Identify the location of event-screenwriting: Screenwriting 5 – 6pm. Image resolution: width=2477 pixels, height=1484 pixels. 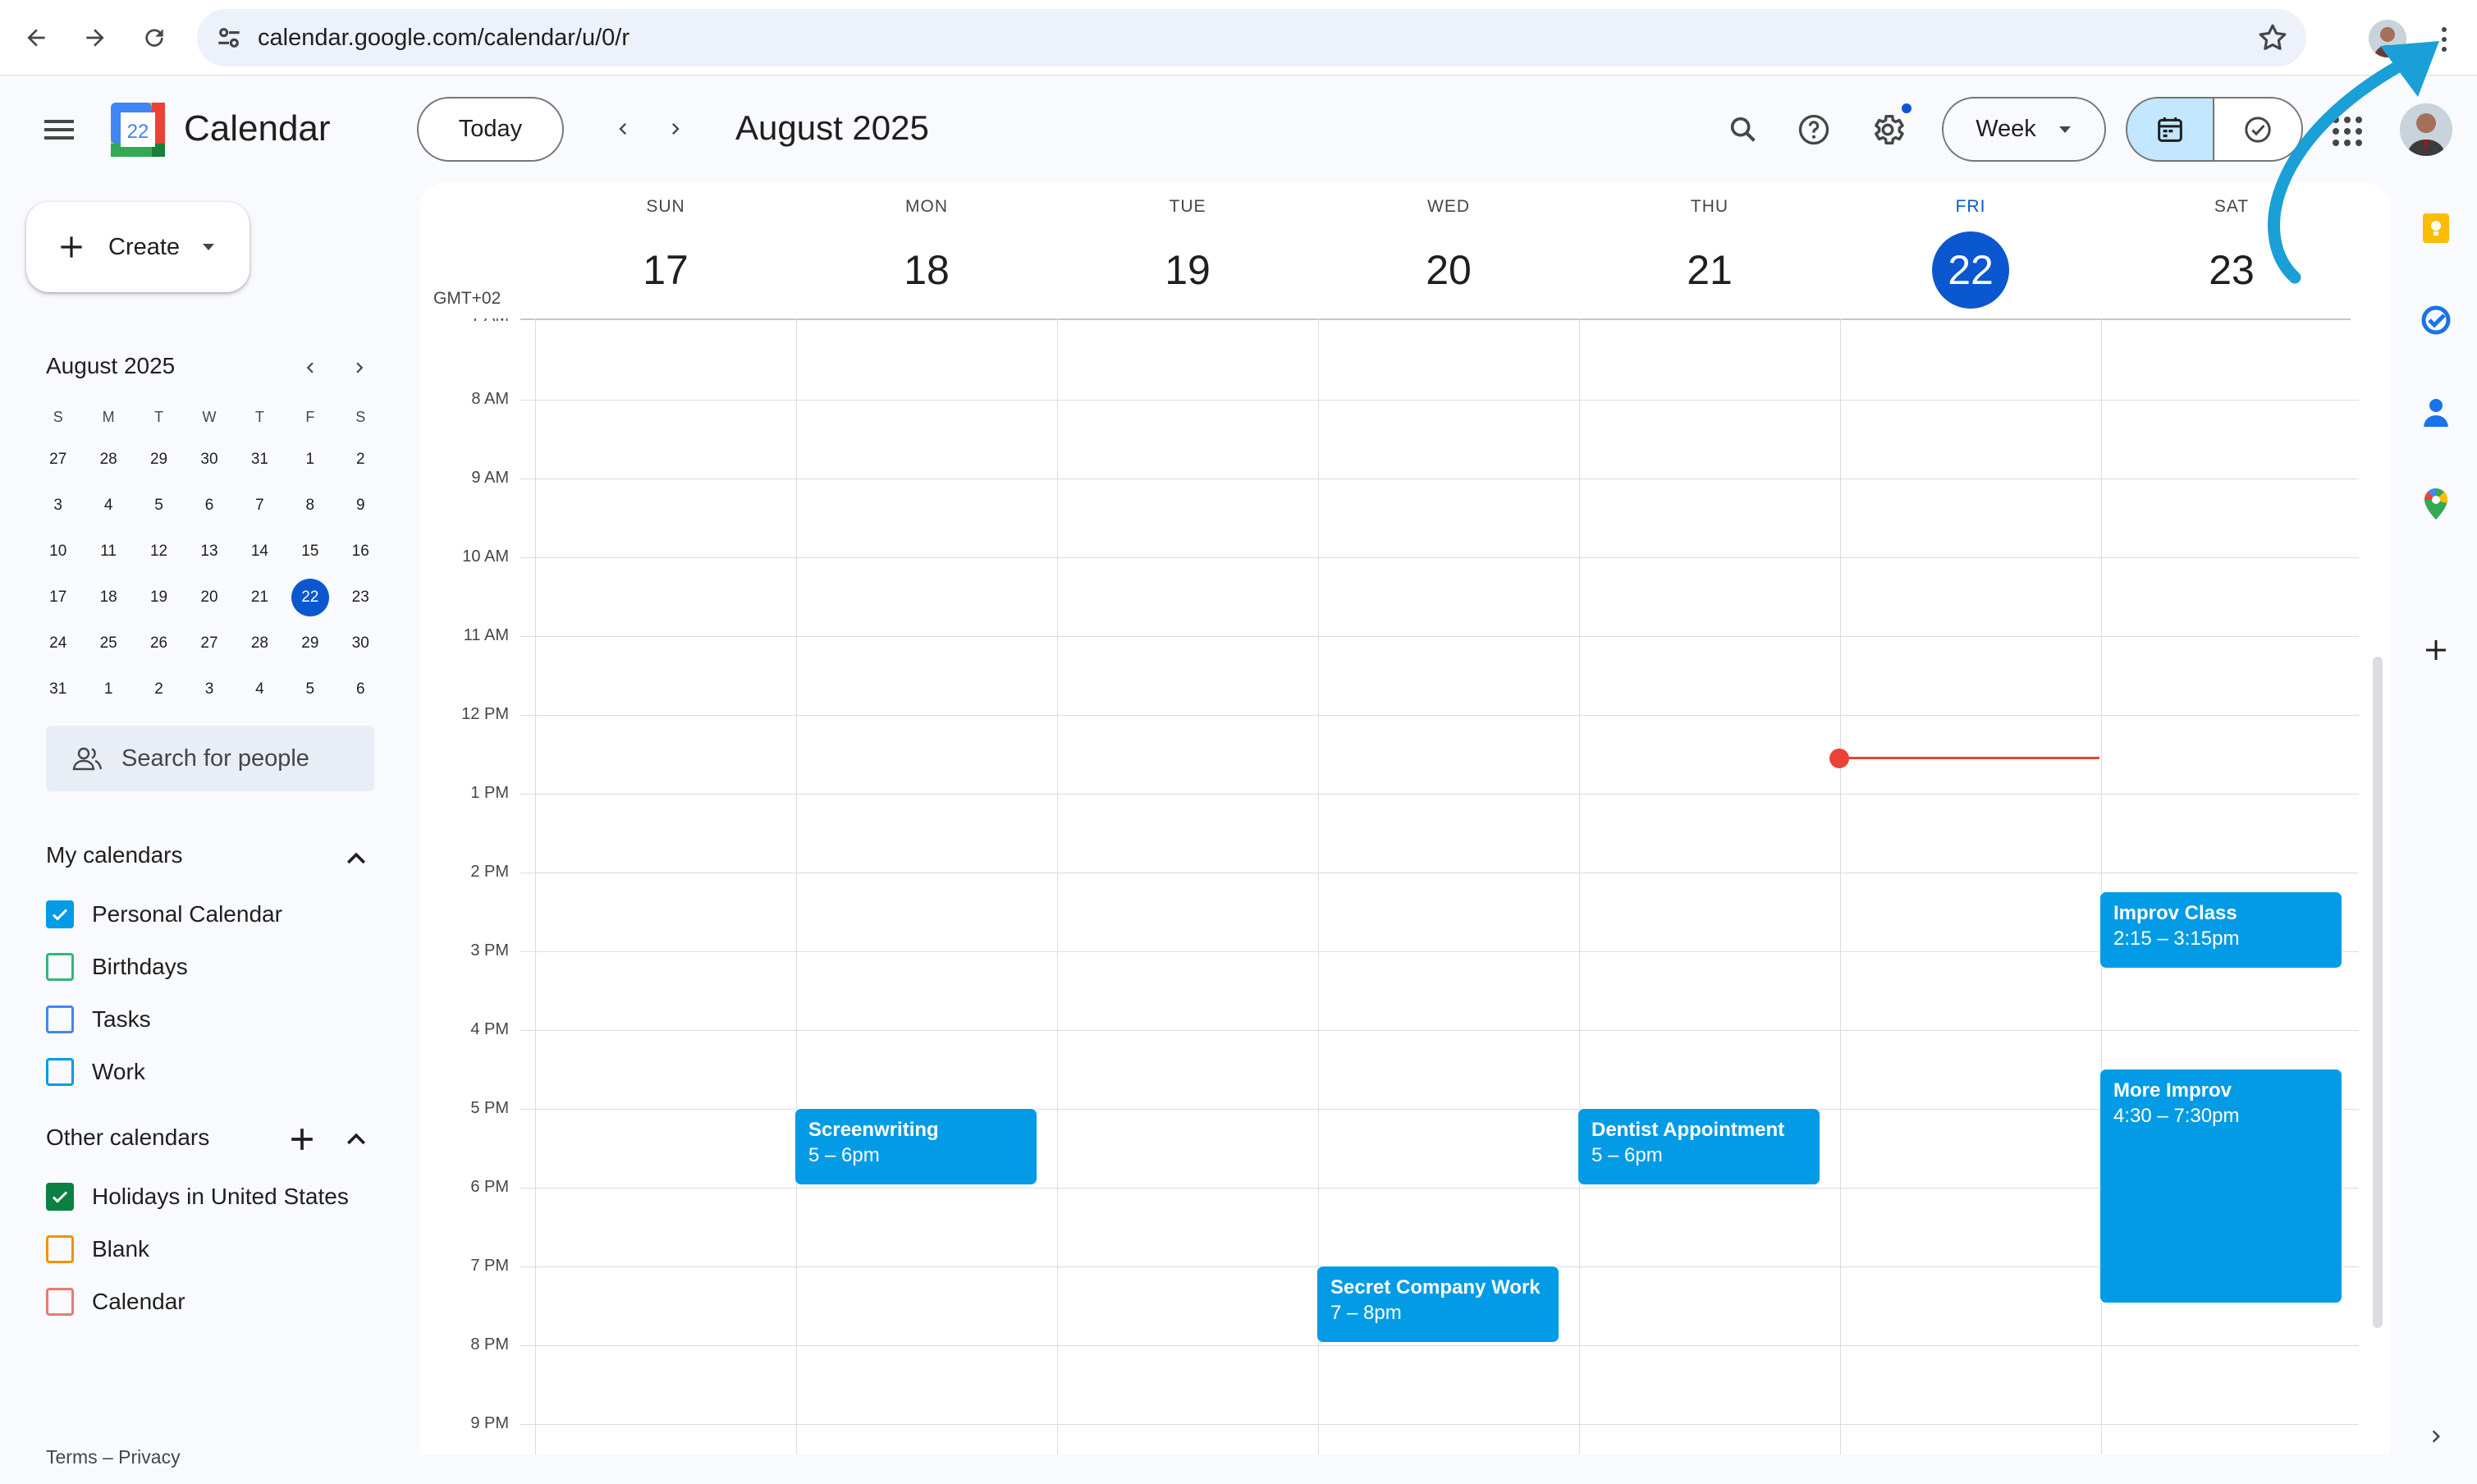
(915, 1146).